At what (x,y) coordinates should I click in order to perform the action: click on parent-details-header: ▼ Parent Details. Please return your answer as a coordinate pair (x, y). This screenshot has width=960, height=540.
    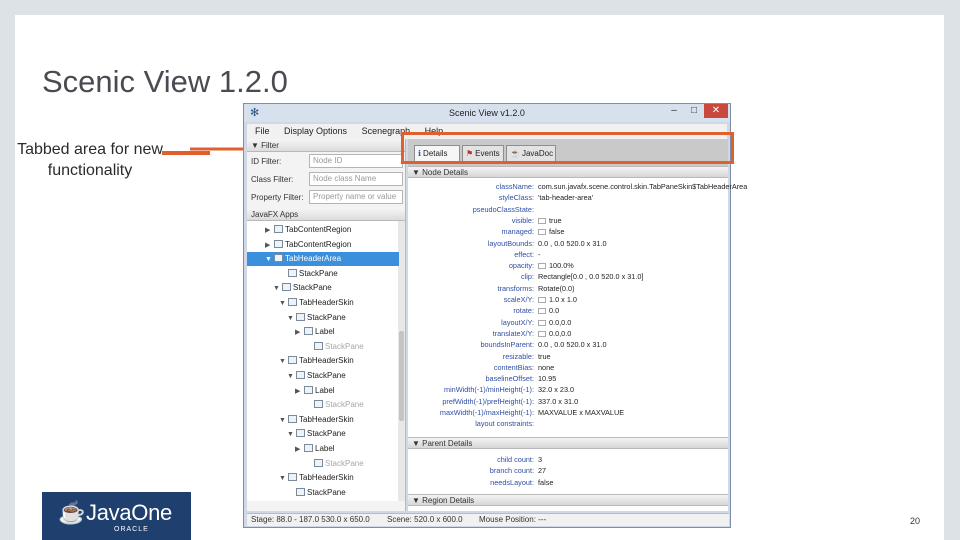
    Looking at the image, I should click on (568, 443).